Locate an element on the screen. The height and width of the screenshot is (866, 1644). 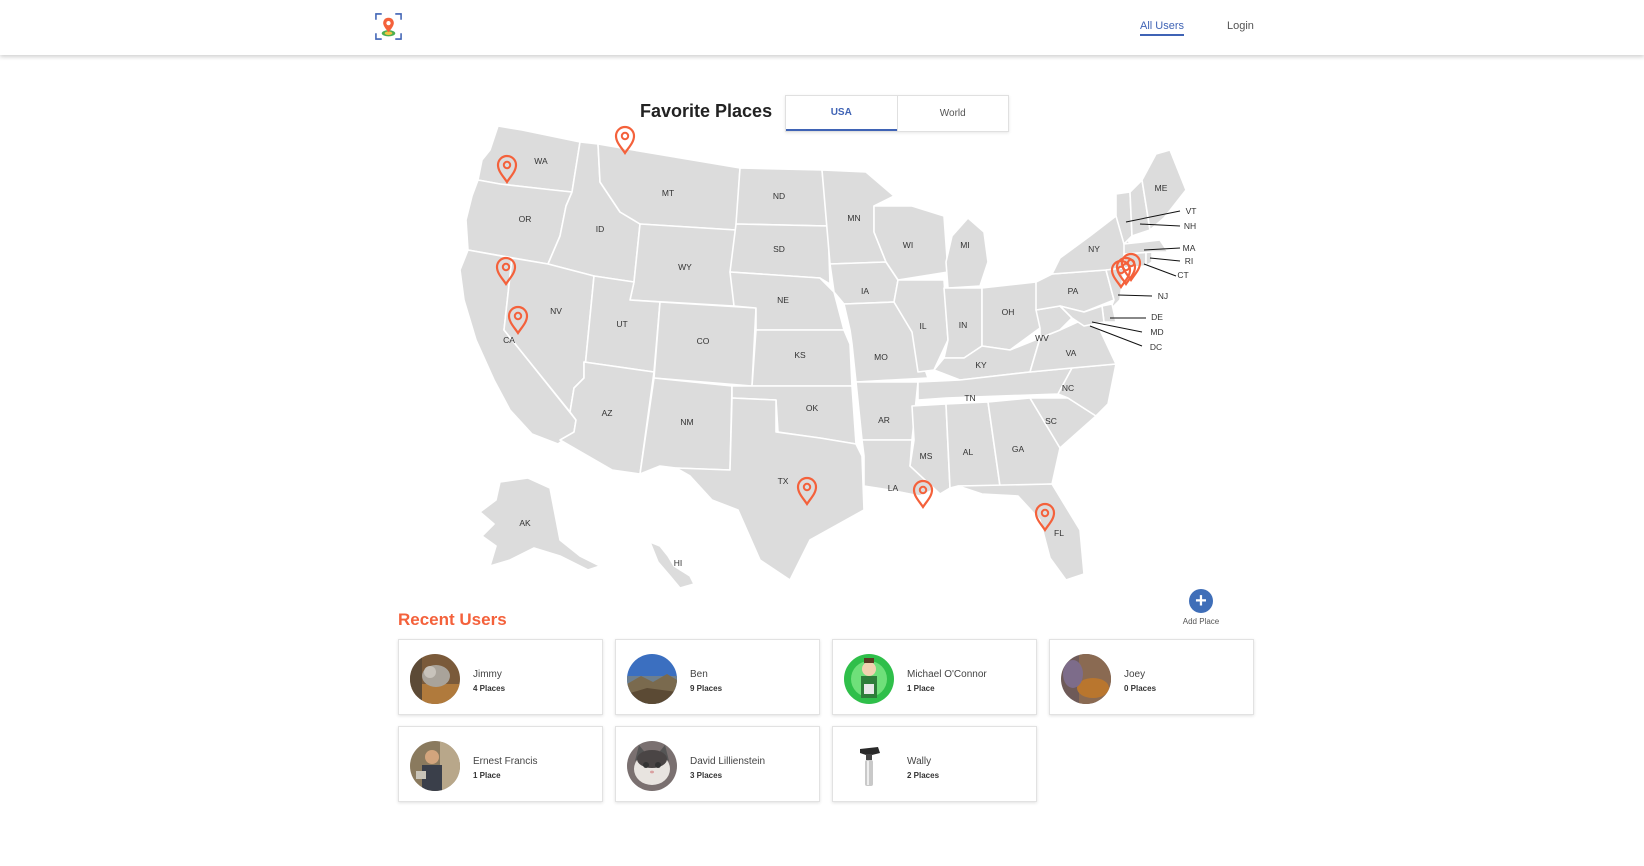
user-name: Wally is located at coordinates (919, 761).